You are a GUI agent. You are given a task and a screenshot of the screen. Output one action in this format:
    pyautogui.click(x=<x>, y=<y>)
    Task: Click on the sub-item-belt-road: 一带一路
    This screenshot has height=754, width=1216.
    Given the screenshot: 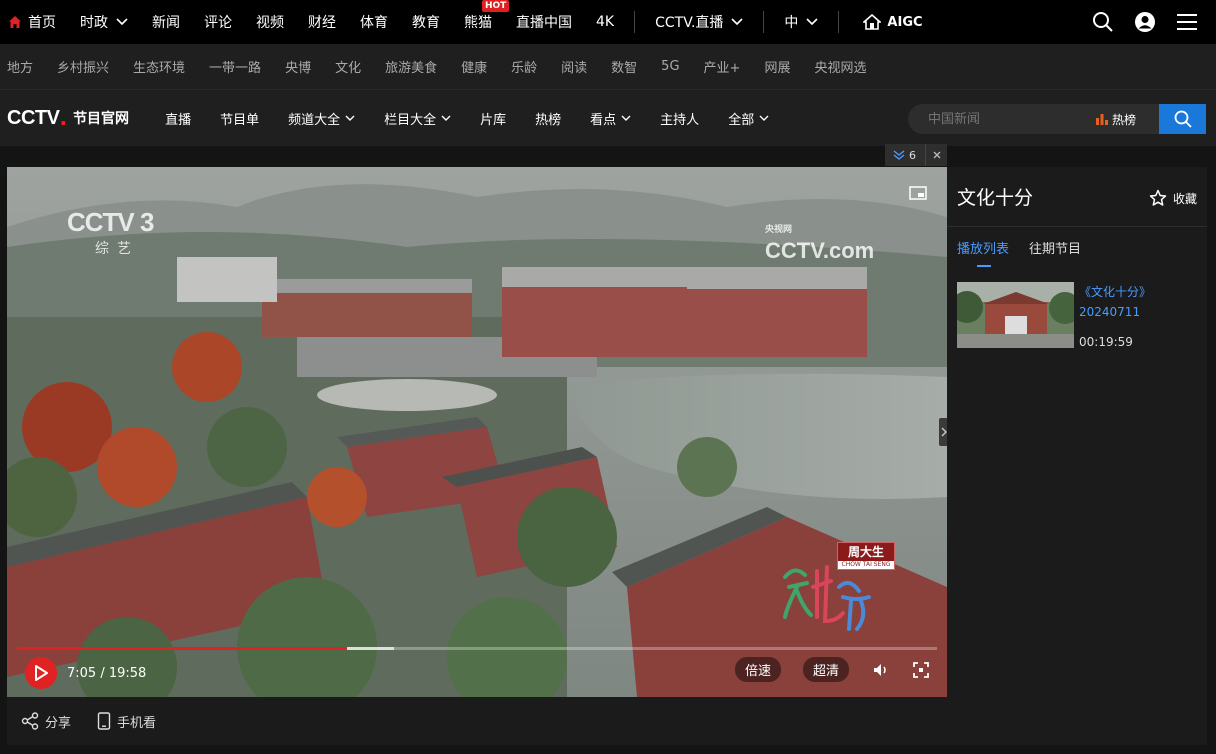 What is the action you would take?
    pyautogui.click(x=235, y=66)
    